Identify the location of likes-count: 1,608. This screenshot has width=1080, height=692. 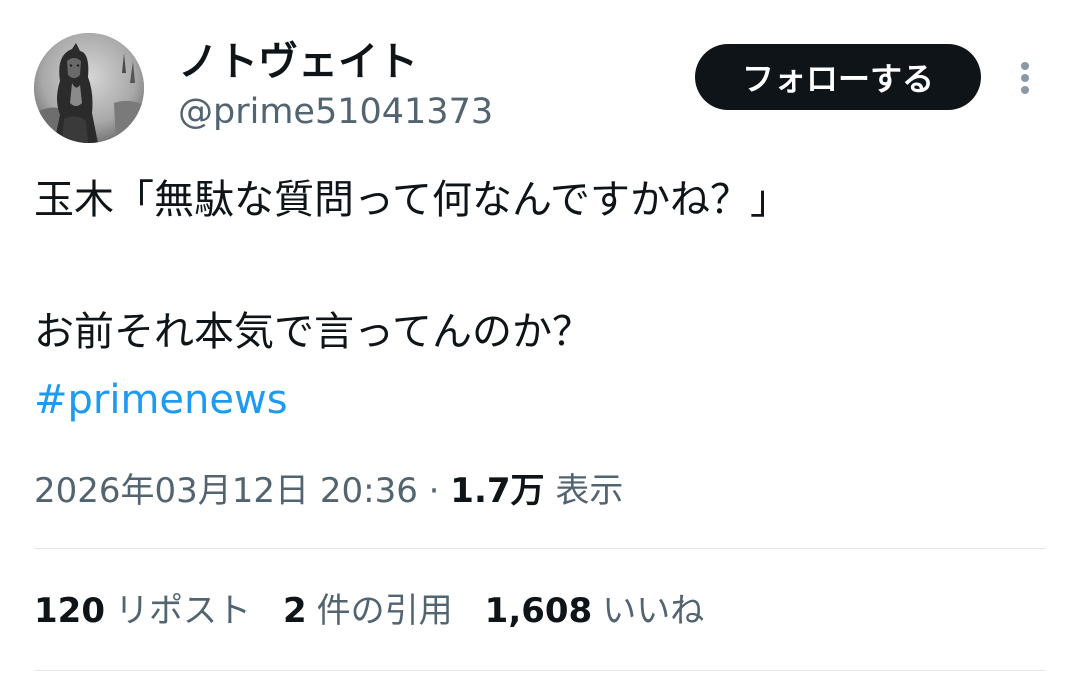
(538, 611).